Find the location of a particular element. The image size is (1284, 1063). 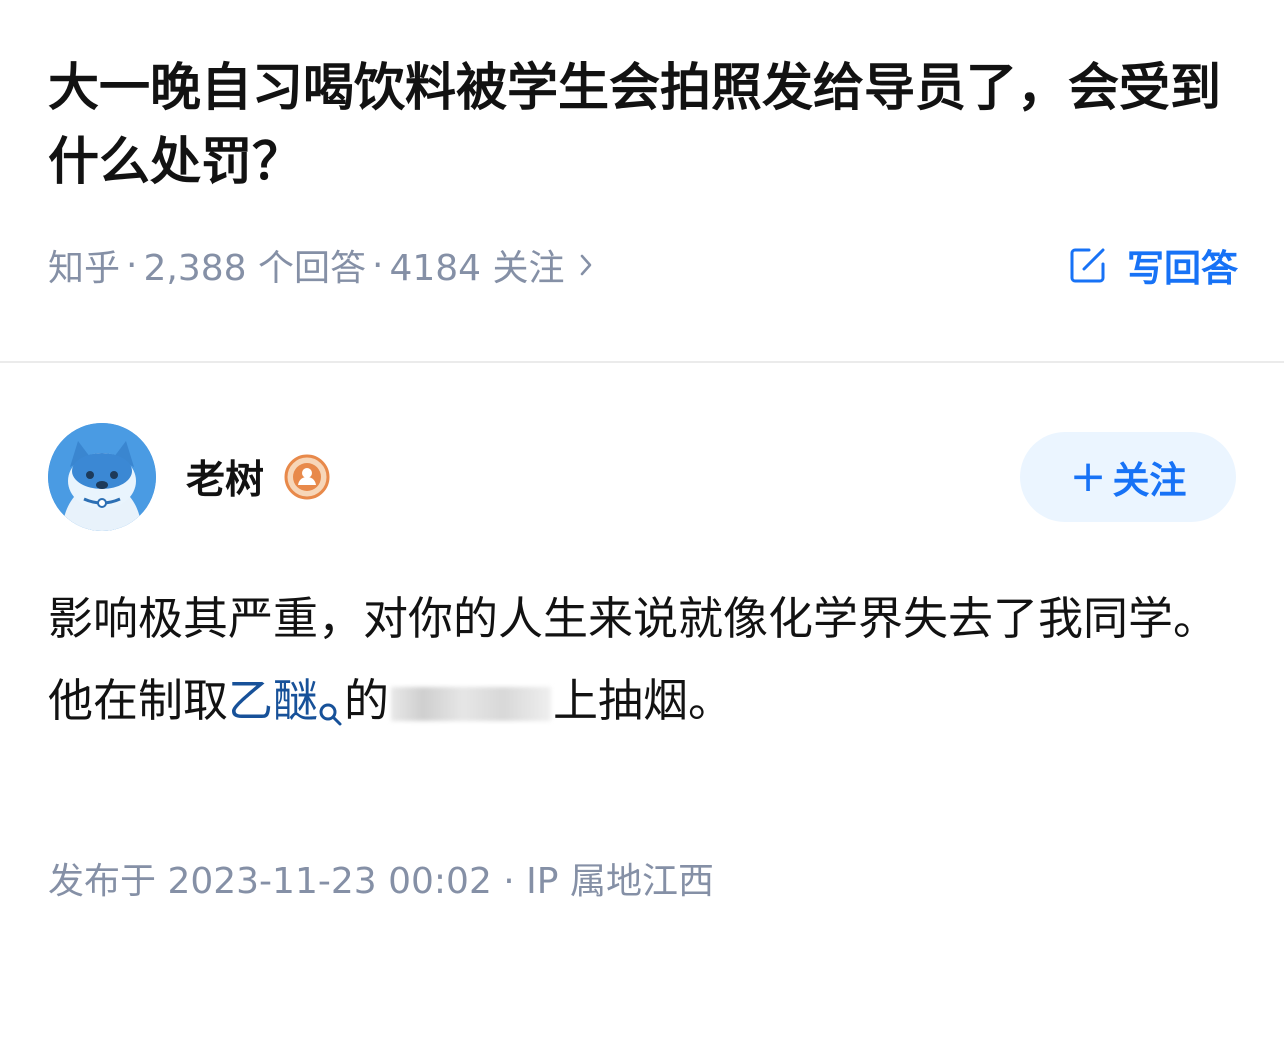

chevron-right-icon is located at coordinates (586, 265).